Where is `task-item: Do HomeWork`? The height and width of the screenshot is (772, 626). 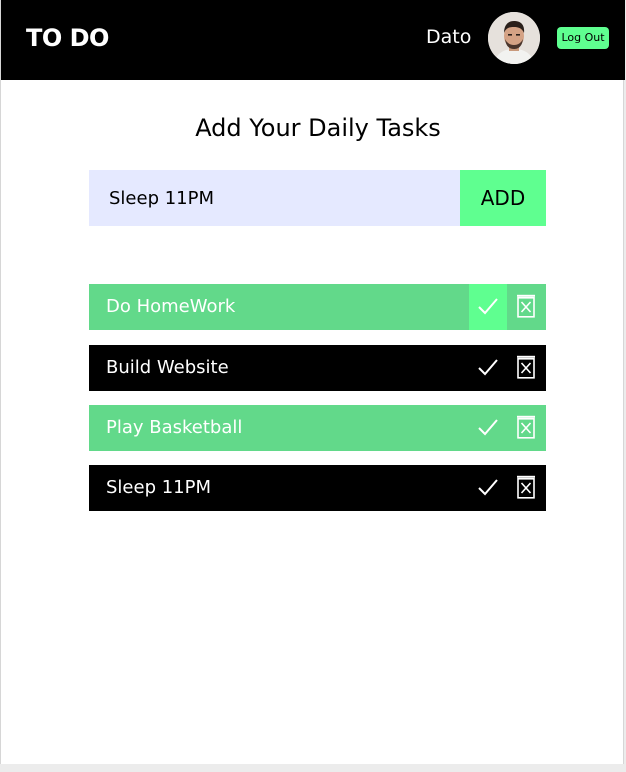
task-item: Do HomeWork is located at coordinates (317, 307).